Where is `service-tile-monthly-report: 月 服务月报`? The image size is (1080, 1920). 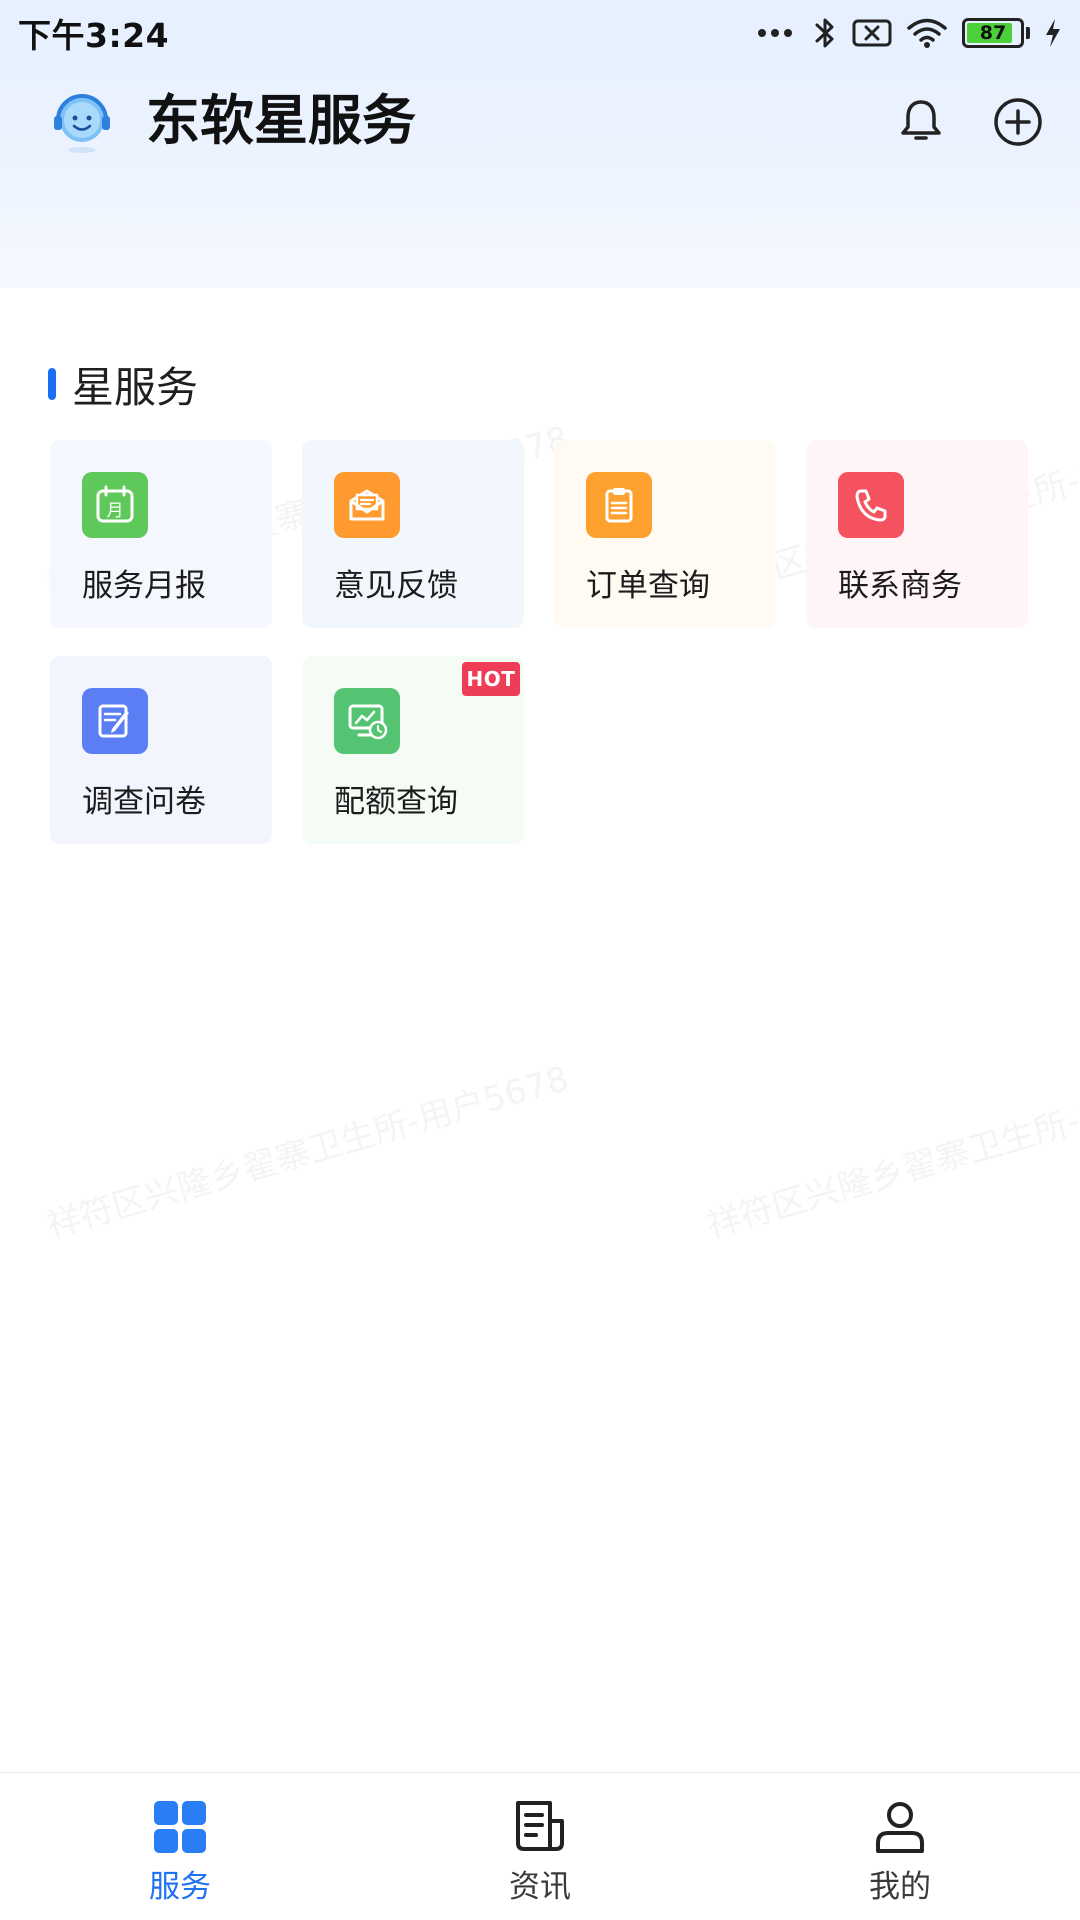 service-tile-monthly-report: 月 服务月报 is located at coordinates (161, 534).